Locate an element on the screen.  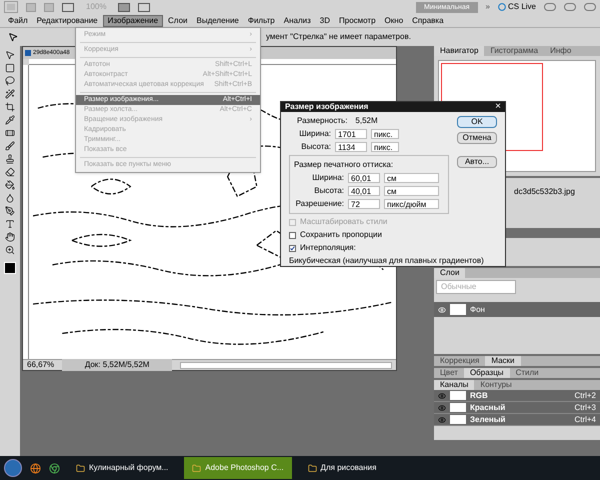
menu-item: Слои is located at coordinates (178, 21).